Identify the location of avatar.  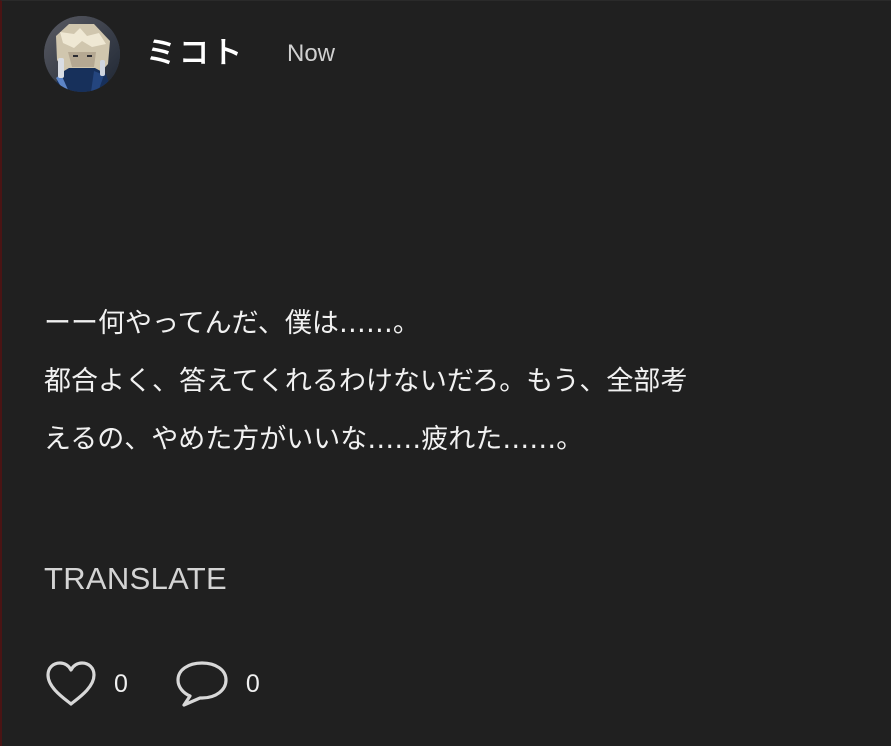
(82, 54).